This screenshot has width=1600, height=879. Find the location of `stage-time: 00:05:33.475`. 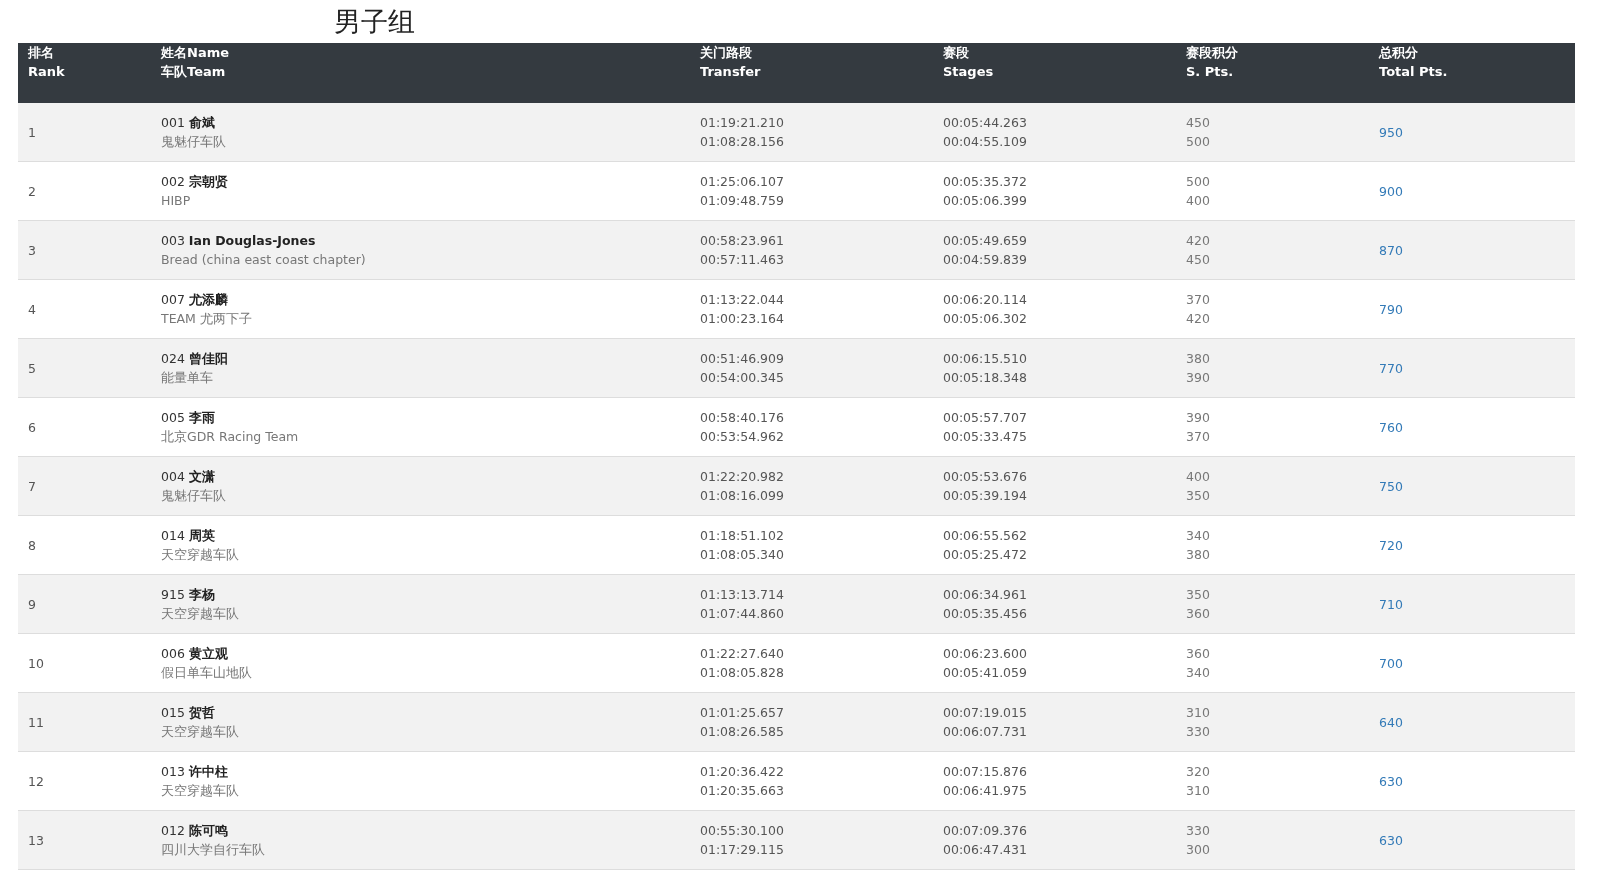

stage-time: 00:05:33.475 is located at coordinates (985, 436).